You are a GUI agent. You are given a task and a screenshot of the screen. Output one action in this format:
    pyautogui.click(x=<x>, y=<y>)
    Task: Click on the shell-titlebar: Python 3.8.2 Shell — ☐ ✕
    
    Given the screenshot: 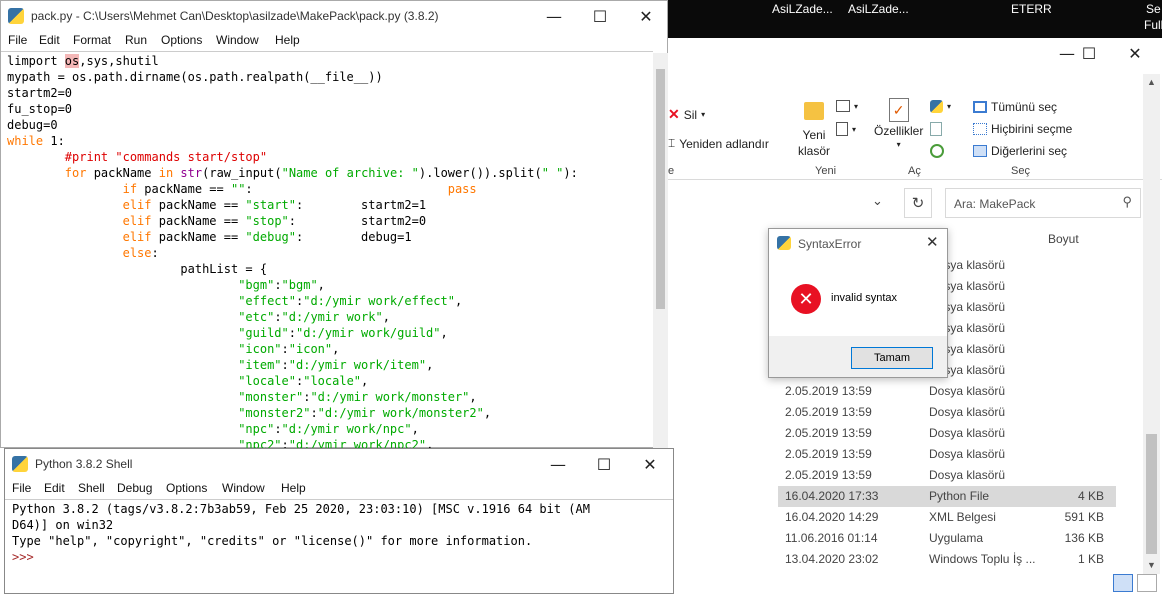 What is the action you would take?
    pyautogui.click(x=339, y=464)
    